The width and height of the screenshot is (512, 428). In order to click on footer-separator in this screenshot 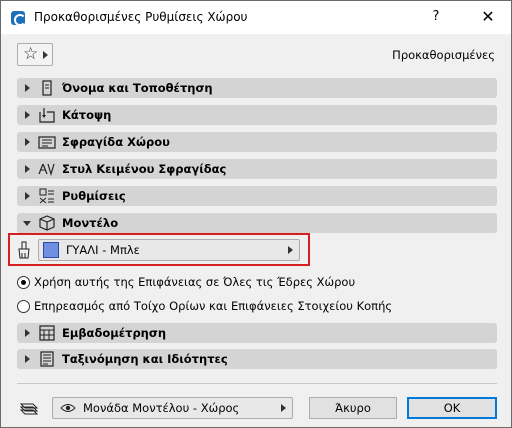, I will do `click(257, 383)`.